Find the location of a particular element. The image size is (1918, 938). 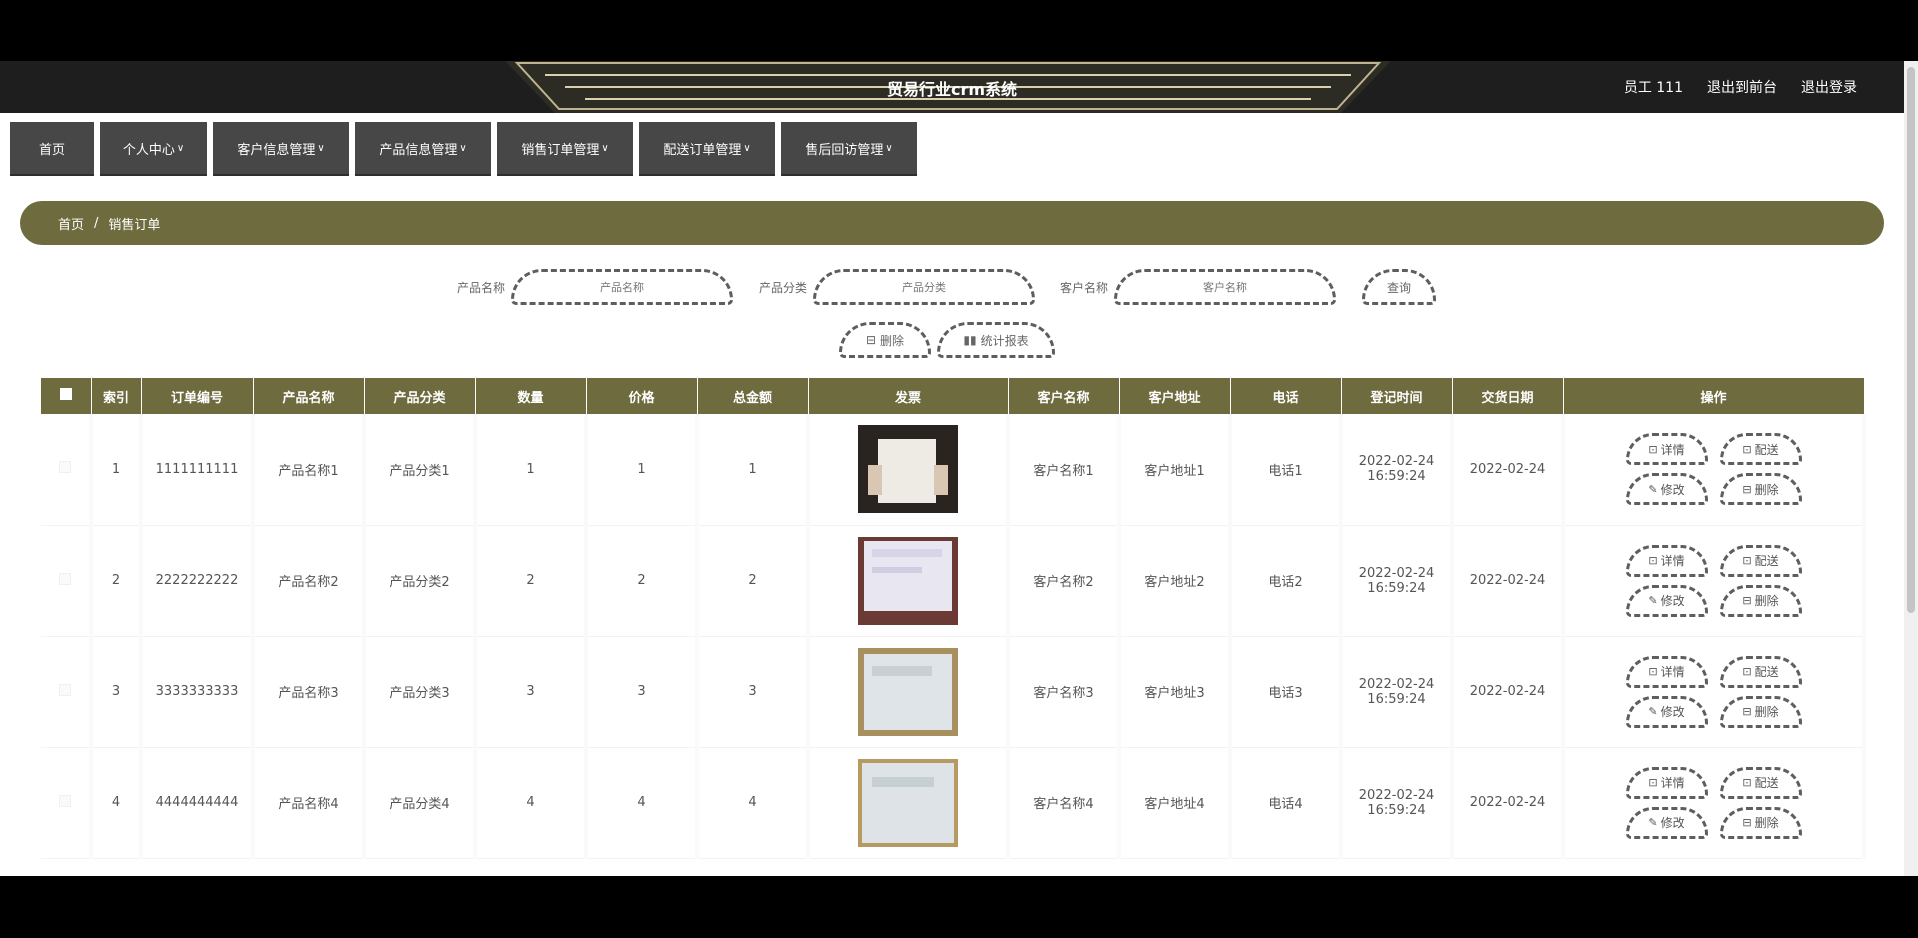

cell-phone: 电话4 is located at coordinates (1286, 803).